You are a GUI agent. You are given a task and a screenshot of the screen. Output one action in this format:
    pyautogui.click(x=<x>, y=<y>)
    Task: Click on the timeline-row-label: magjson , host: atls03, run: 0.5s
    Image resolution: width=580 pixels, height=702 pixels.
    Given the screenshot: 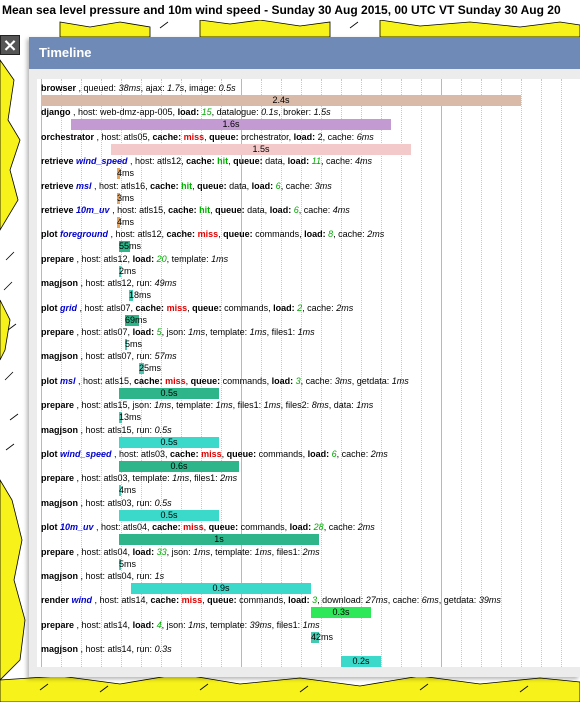 What is the action you would take?
    pyautogui.click(x=106, y=503)
    